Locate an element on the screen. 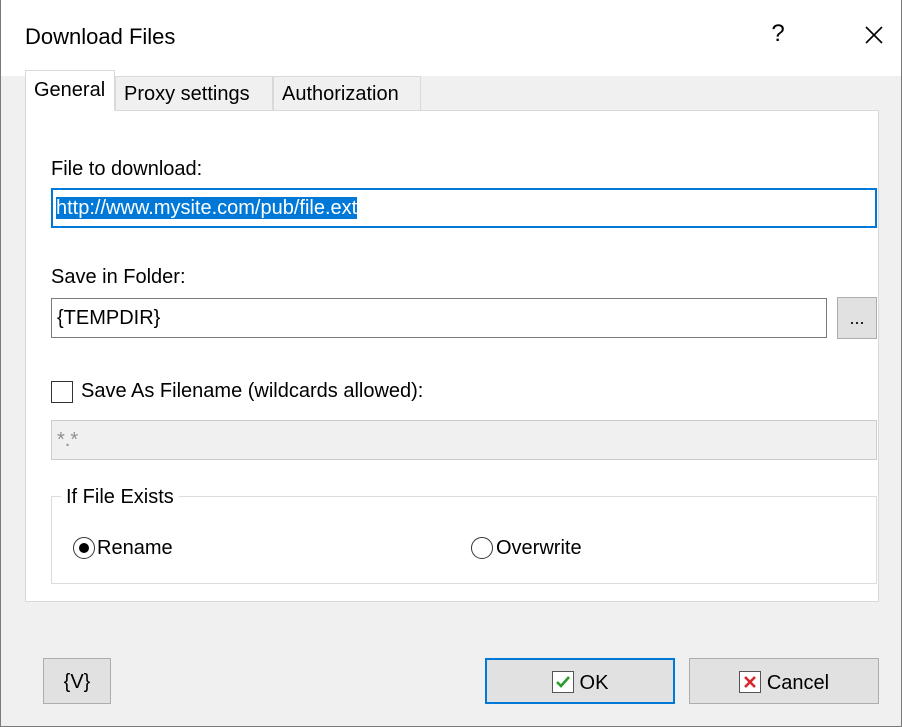 This screenshot has height=727, width=902. if-file-exists-legend: If File Exists is located at coordinates (120, 497).